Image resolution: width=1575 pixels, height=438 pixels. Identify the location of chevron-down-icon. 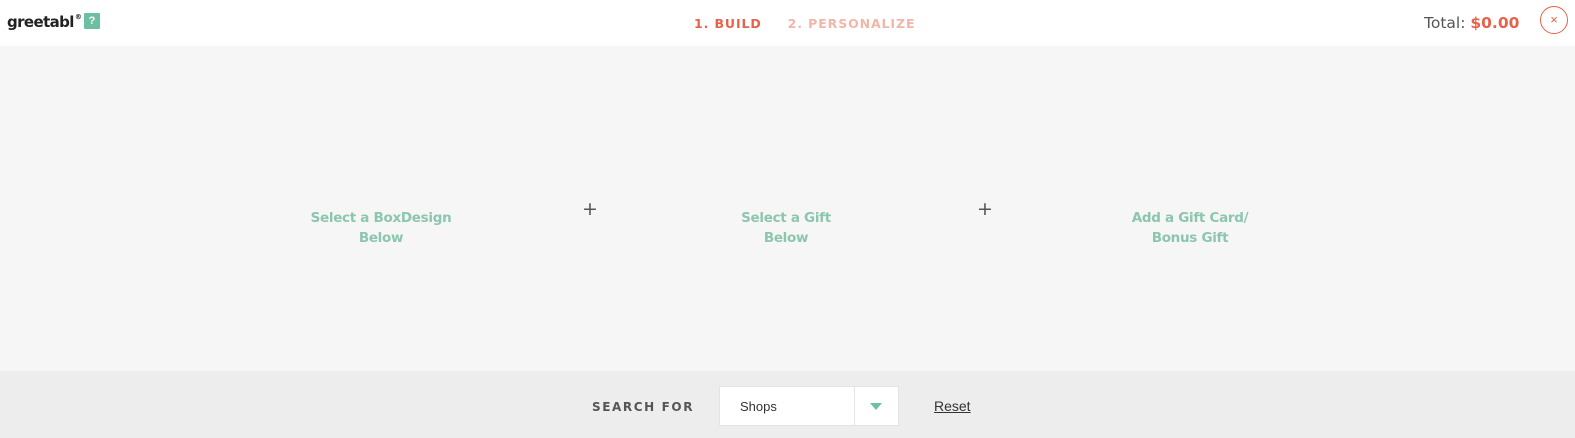
(876, 406).